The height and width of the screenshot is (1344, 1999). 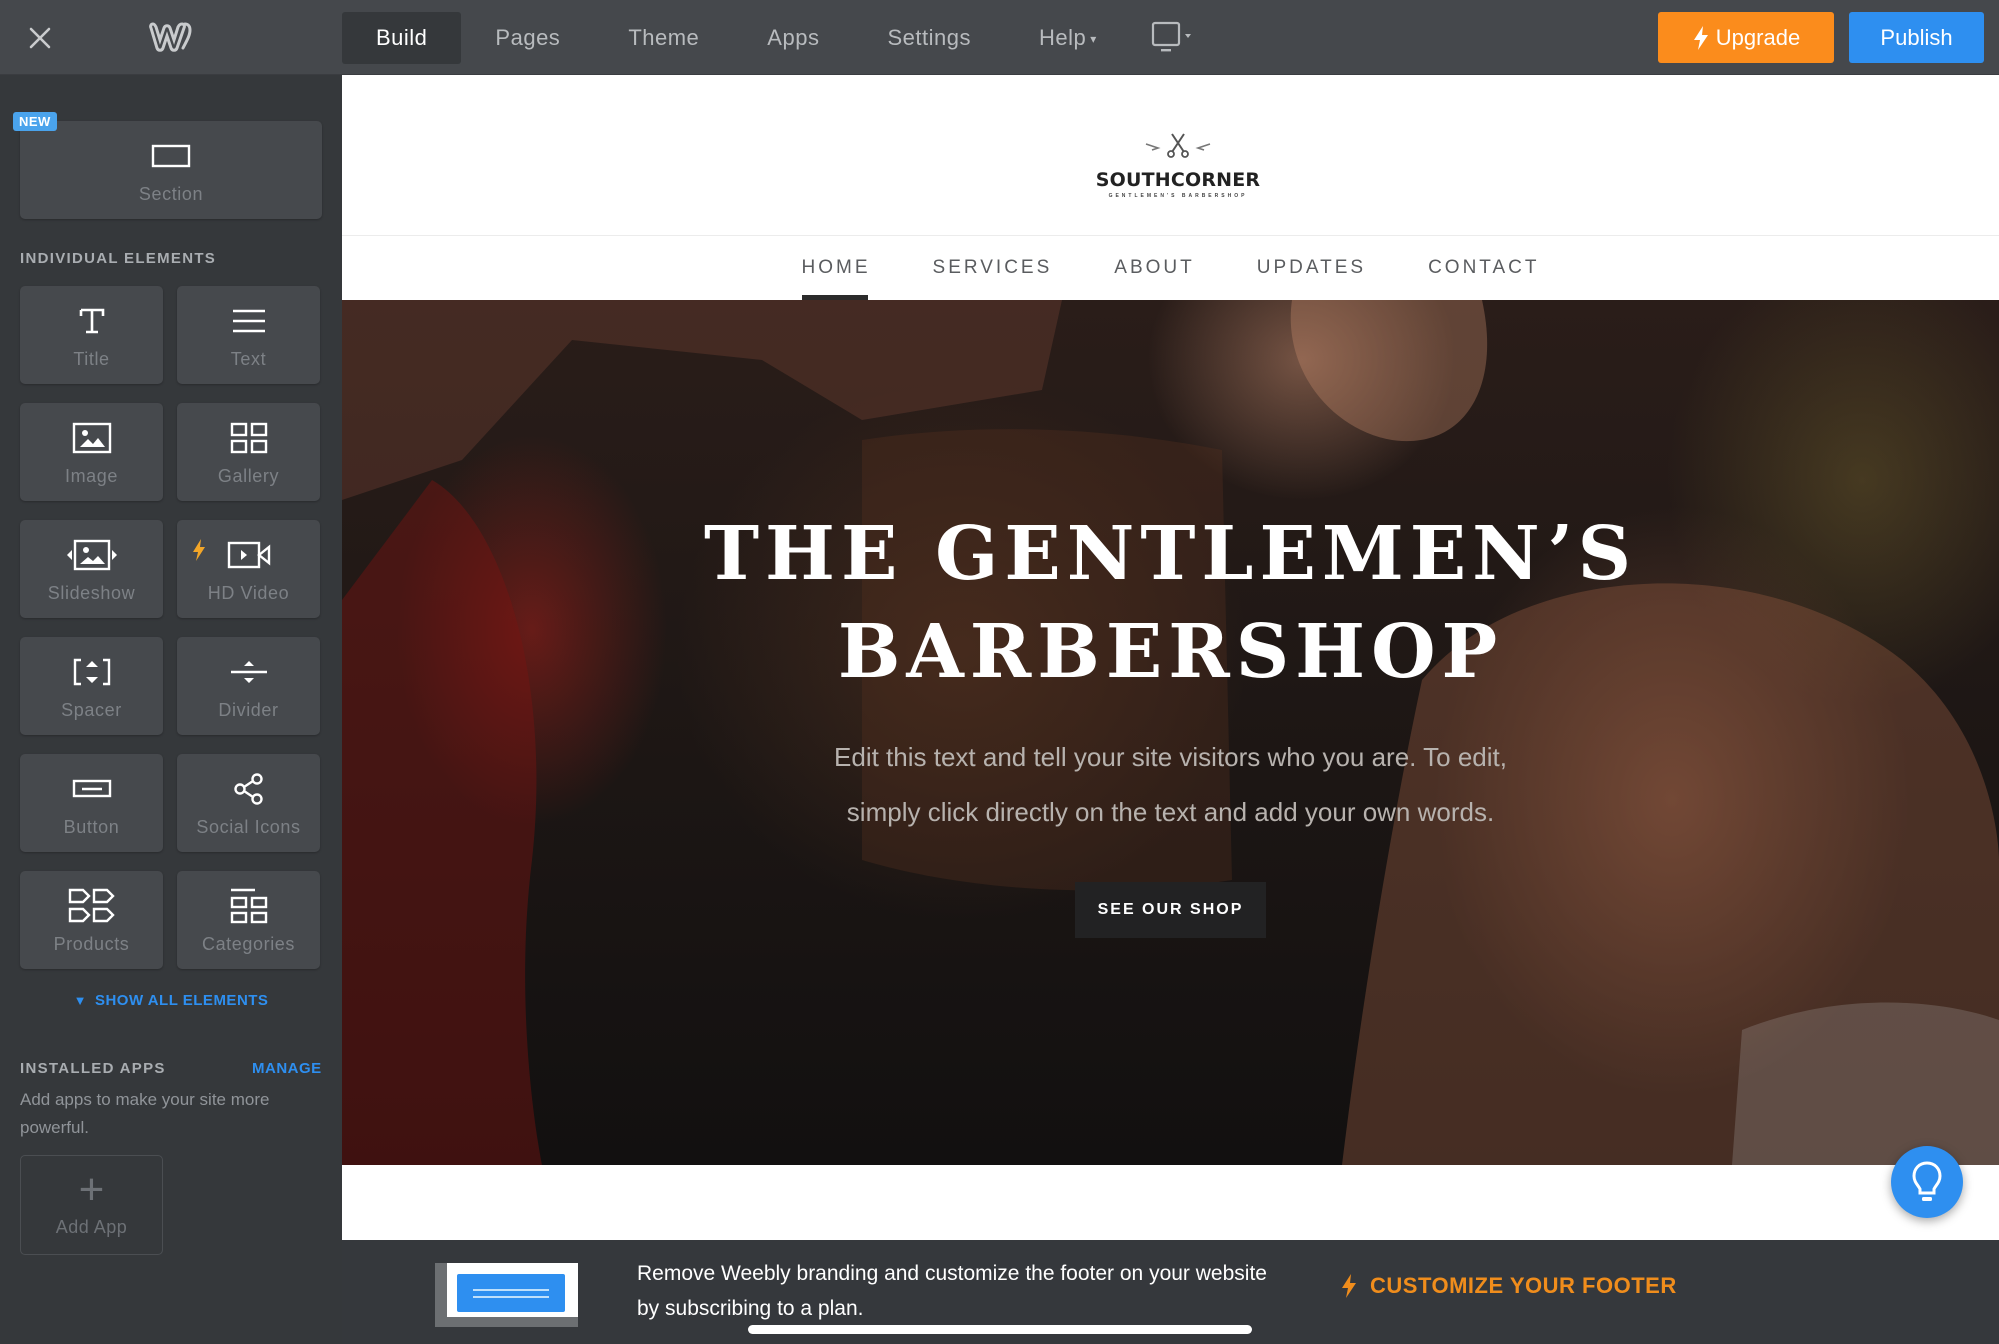 What do you see at coordinates (1758, 37) in the screenshot?
I see `upgrade-label: Upgrade` at bounding box center [1758, 37].